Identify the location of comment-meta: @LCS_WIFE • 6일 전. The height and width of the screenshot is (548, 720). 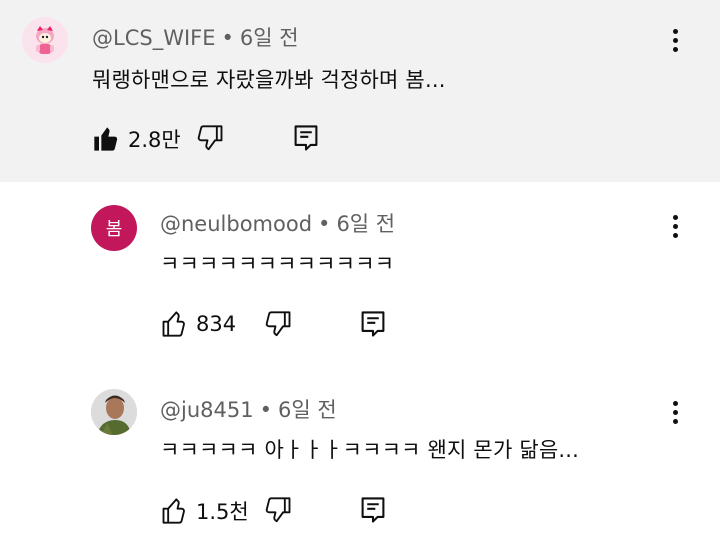
(195, 37).